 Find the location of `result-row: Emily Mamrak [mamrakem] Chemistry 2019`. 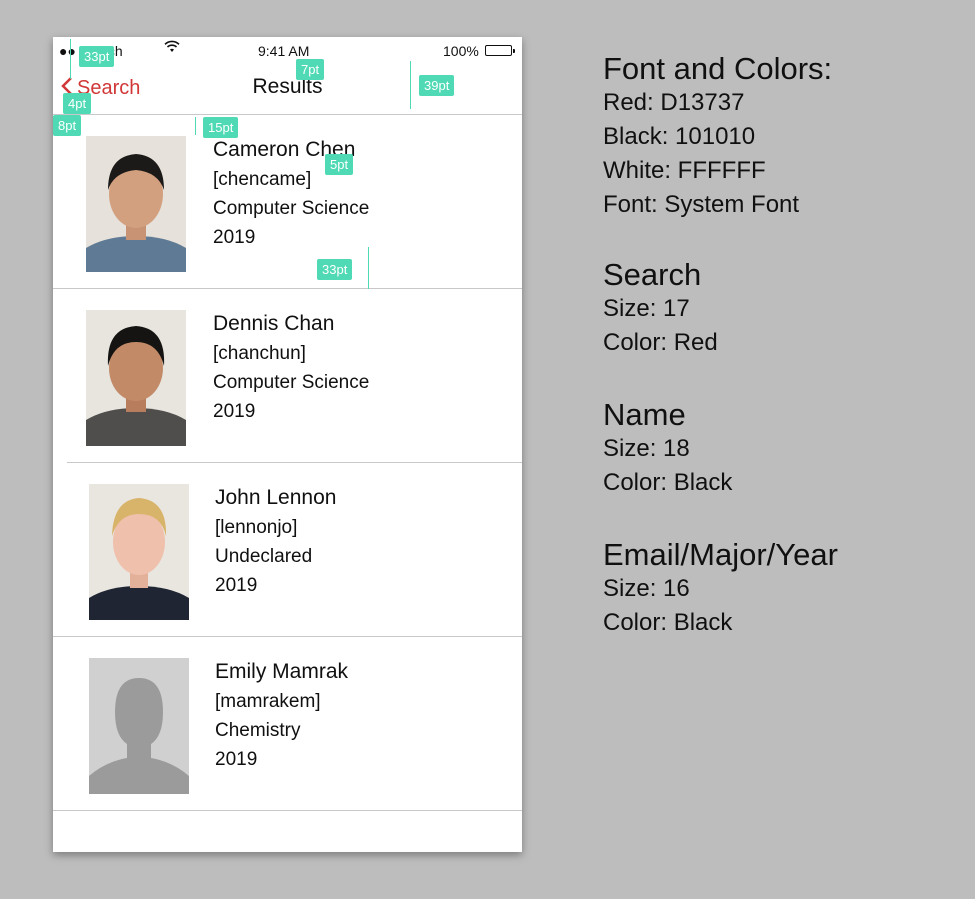

result-row: Emily Mamrak [mamrakem] Chemistry 2019 is located at coordinates (287, 724).